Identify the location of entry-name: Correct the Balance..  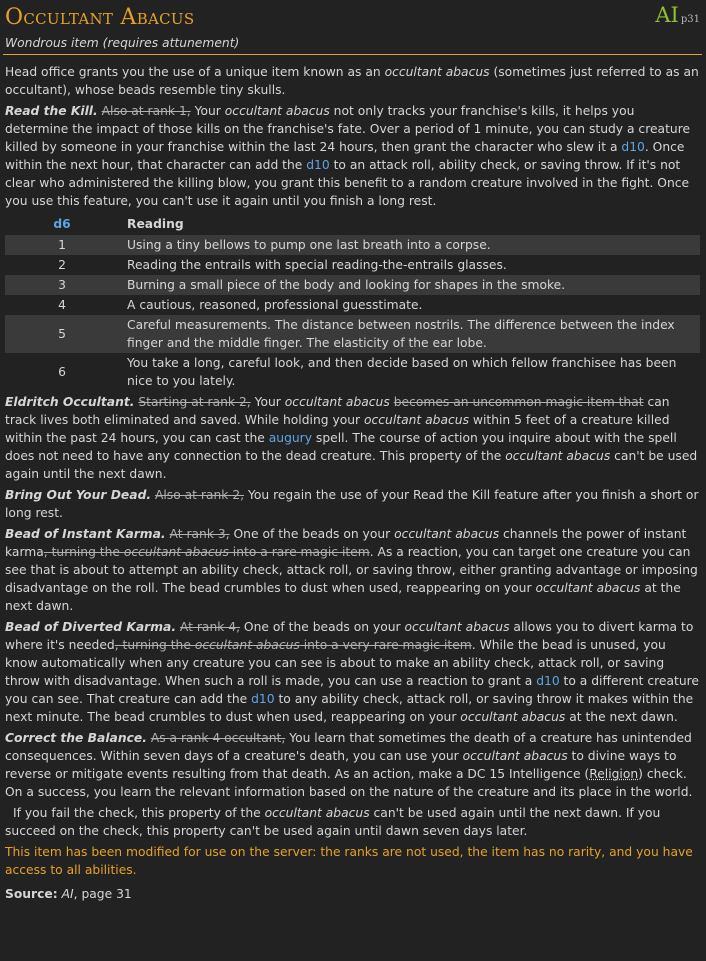
(76, 738).